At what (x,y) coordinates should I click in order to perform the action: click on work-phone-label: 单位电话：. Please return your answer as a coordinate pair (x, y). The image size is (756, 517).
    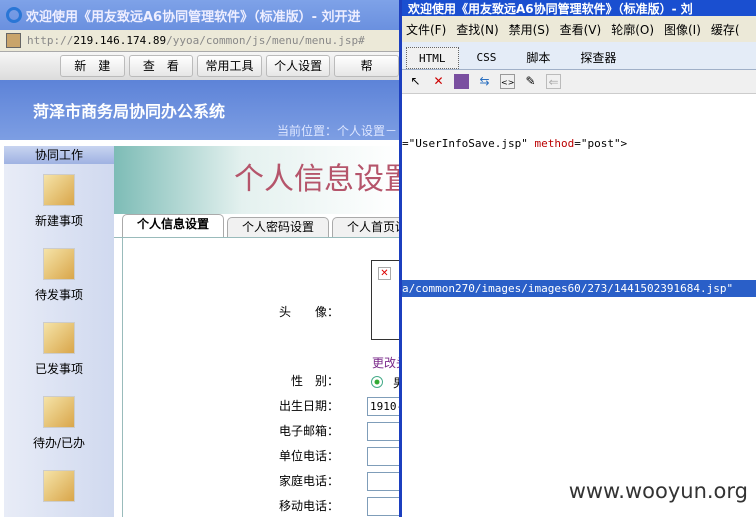
    Looking at the image, I should click on (308, 456).